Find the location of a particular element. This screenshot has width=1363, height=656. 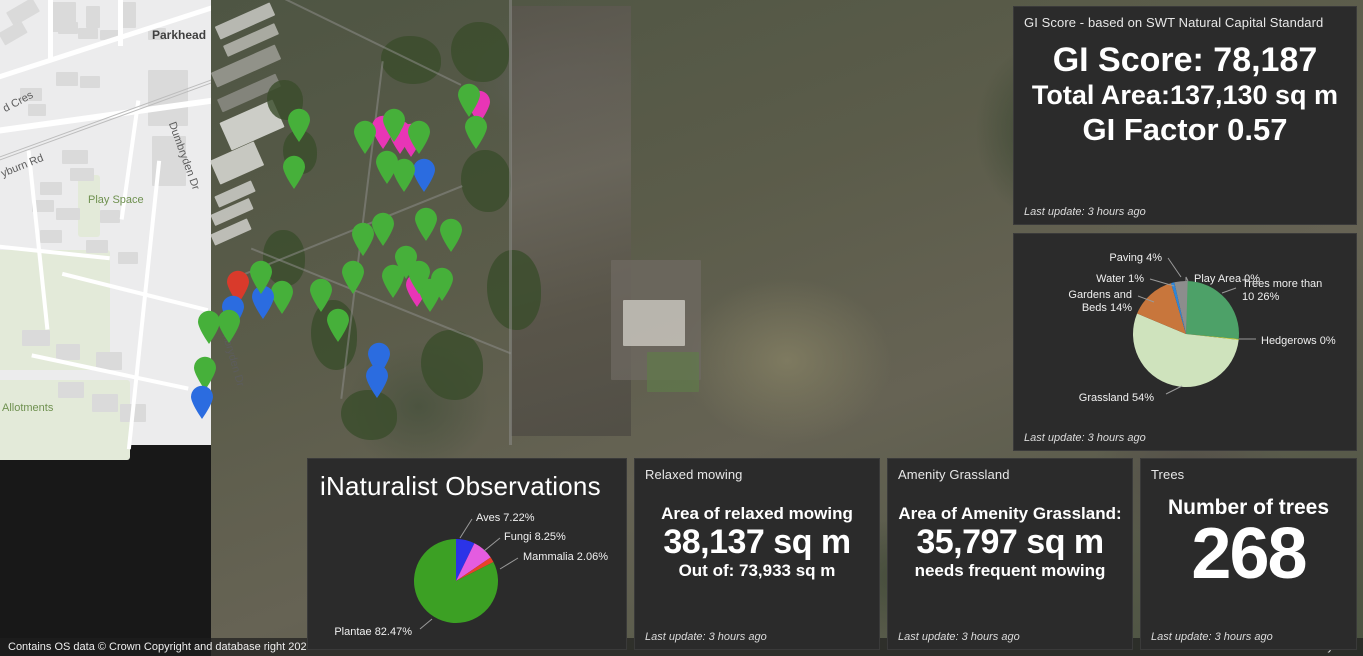

gi-factor-value: GI Factor 0.57 is located at coordinates (1185, 129).